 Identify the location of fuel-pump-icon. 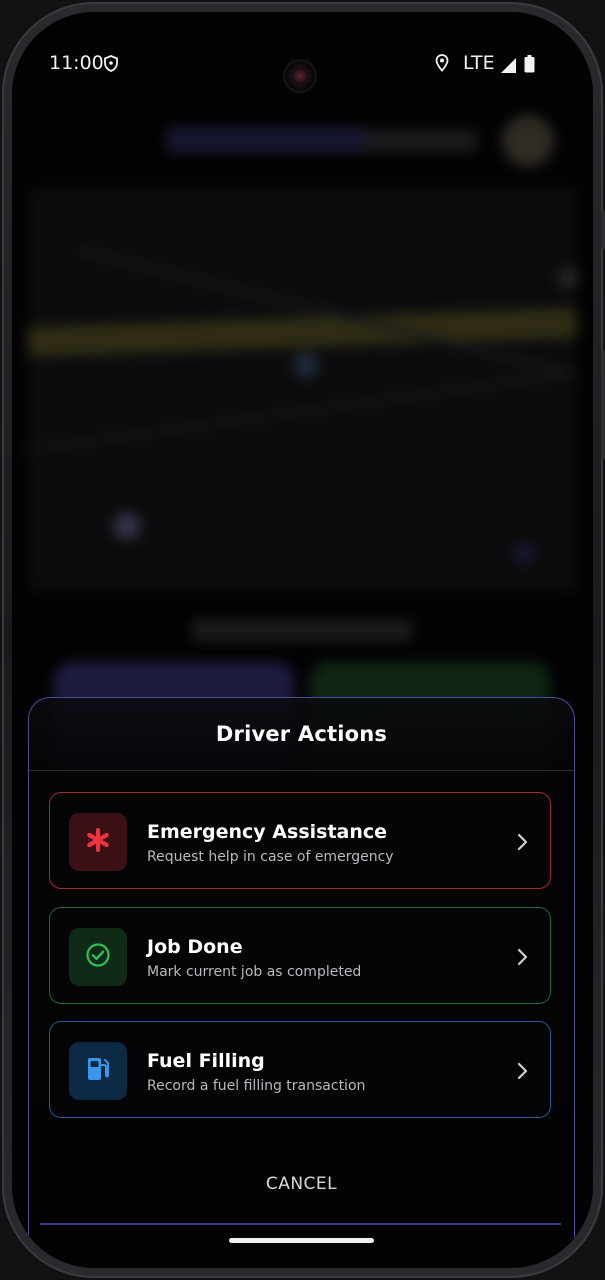
(98, 1071).